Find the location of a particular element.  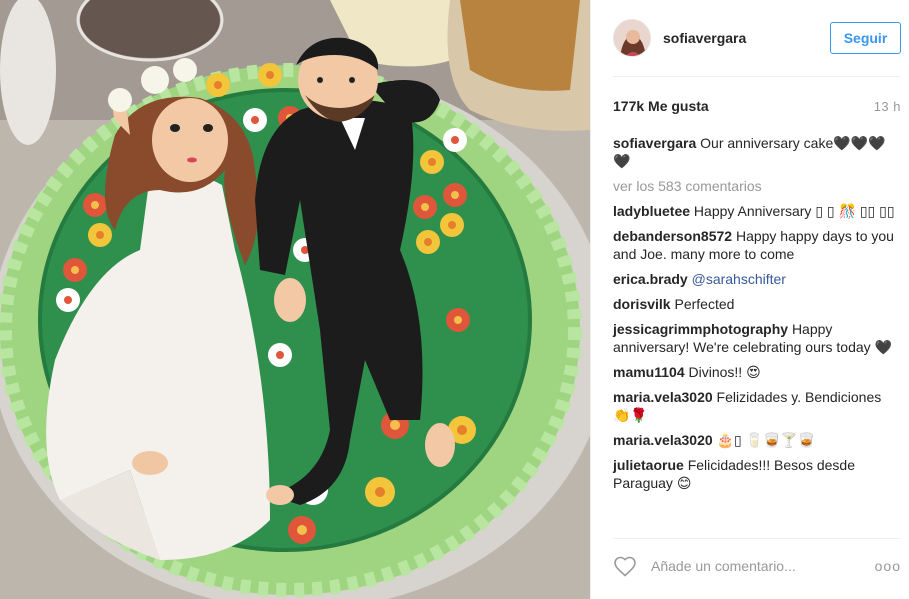

comment-user: debanderson8572 is located at coordinates (672, 236).